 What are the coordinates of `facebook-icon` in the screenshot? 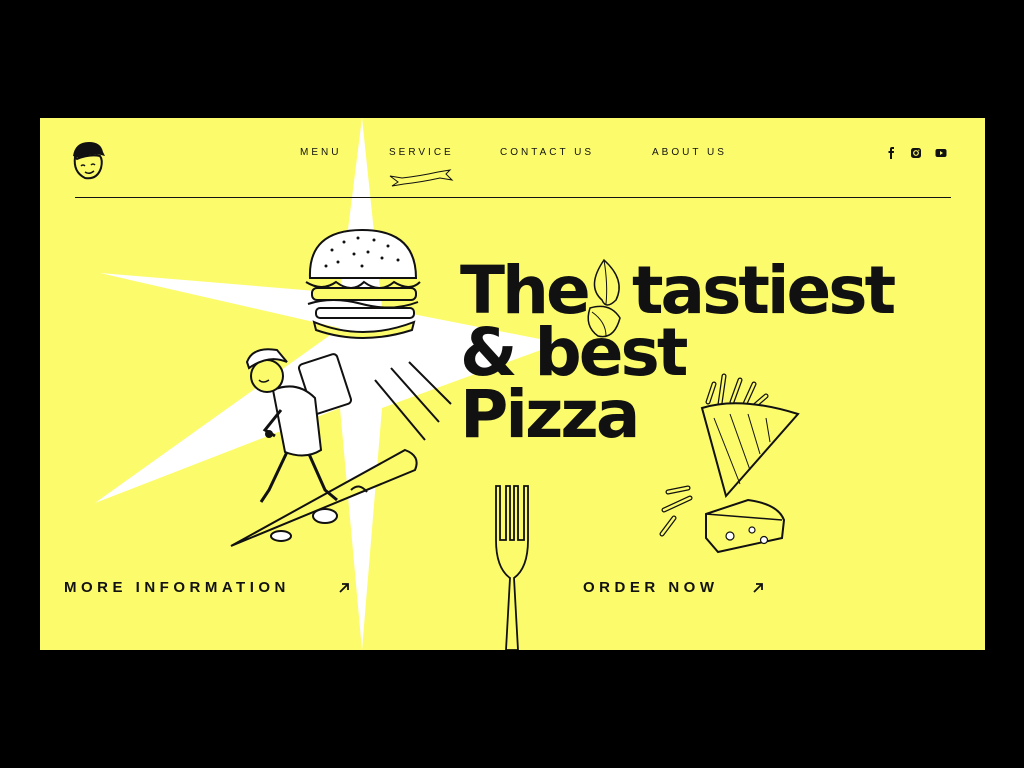 It's located at (891, 153).